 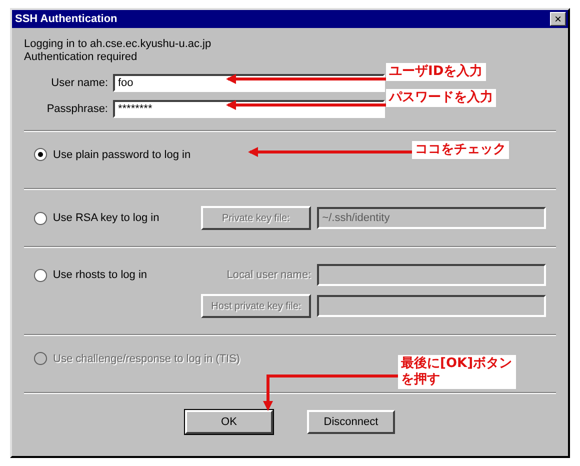 What do you see at coordinates (460, 150) in the screenshot?
I see `annotation-label: ココをチェック` at bounding box center [460, 150].